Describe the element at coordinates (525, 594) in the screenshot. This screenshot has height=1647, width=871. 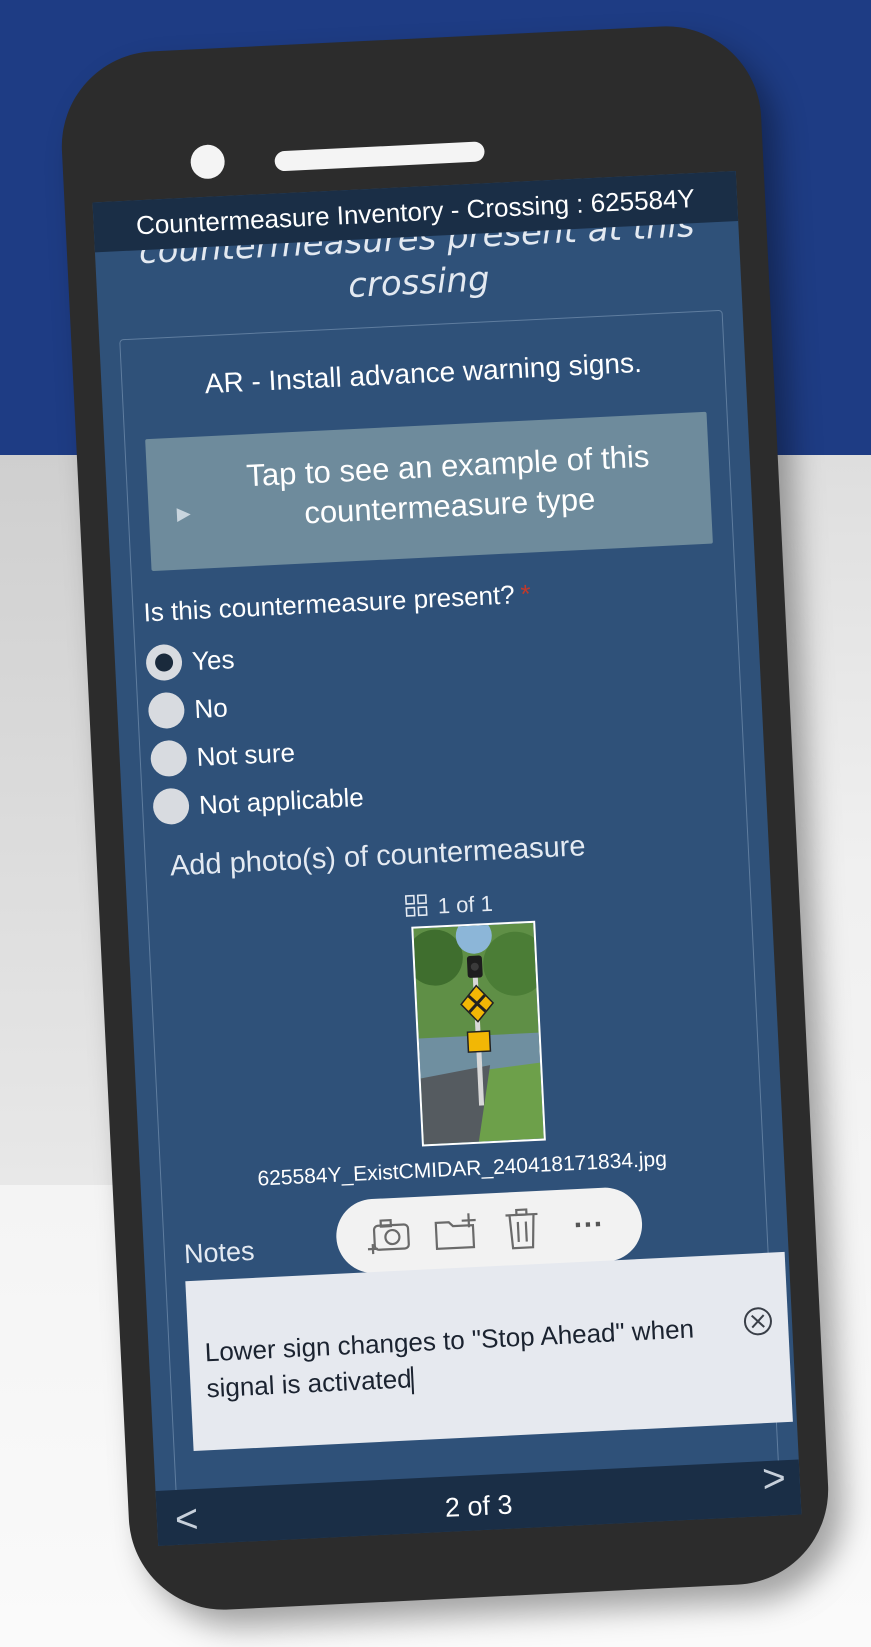
I see `required-marker: *` at that location.